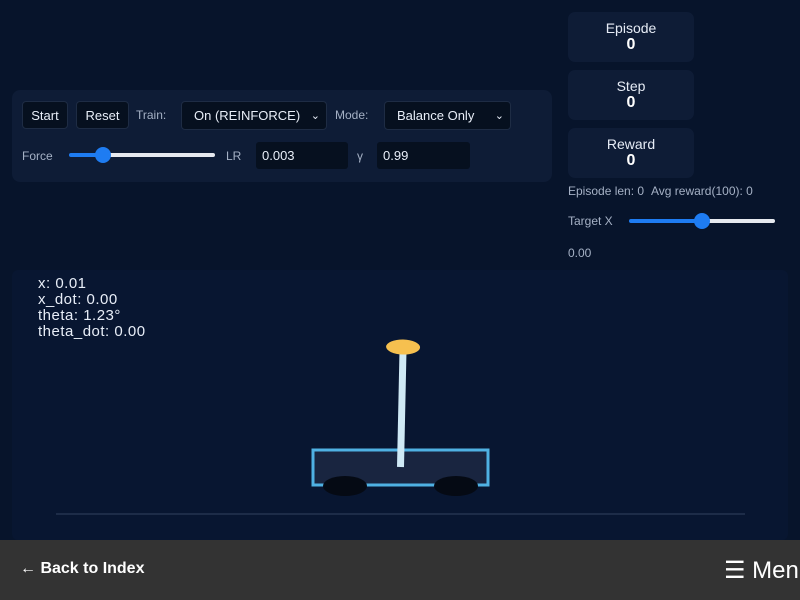 The image size is (800, 600). Describe the element at coordinates (665, 221) in the screenshot. I see `slider-fill` at that location.